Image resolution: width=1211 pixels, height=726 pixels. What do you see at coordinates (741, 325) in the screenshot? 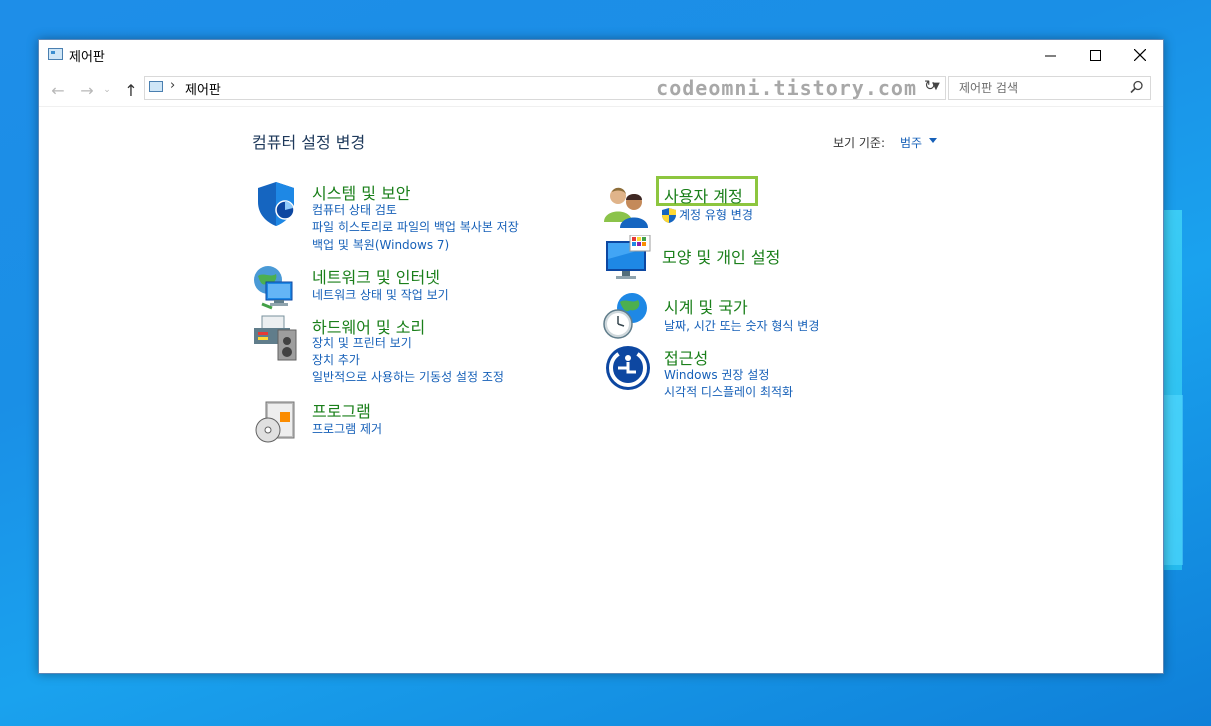
I see `link-date-time-format: 날짜, 시간 또는 숫자 형식 변경` at bounding box center [741, 325].